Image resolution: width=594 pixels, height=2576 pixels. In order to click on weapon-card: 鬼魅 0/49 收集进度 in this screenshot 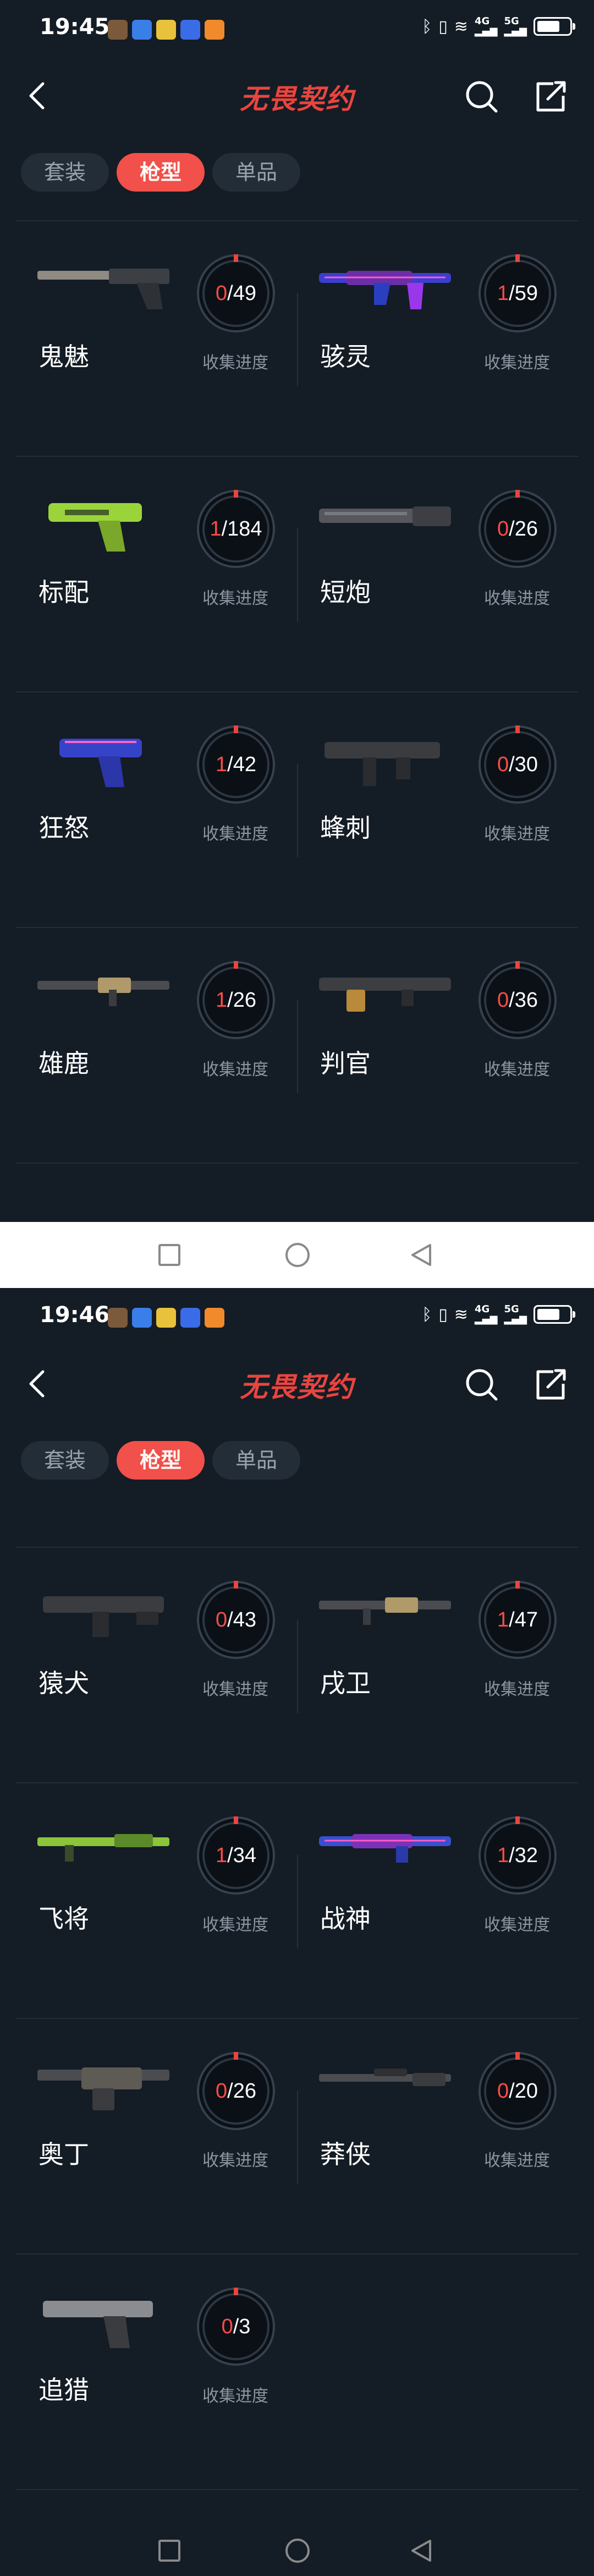, I will do `click(156, 338)`.